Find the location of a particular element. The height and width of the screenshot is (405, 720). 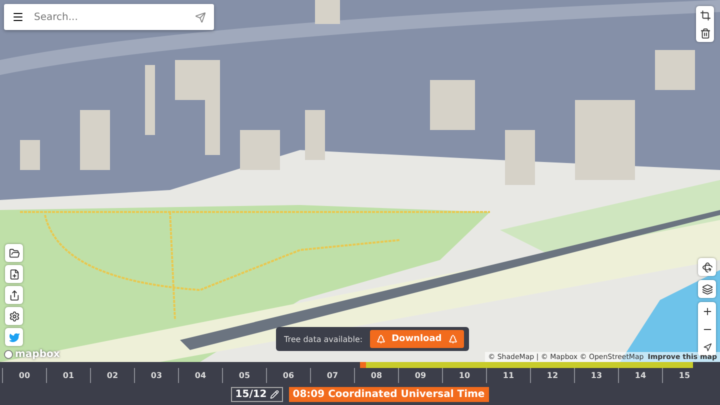

share-button is located at coordinates (14, 295).